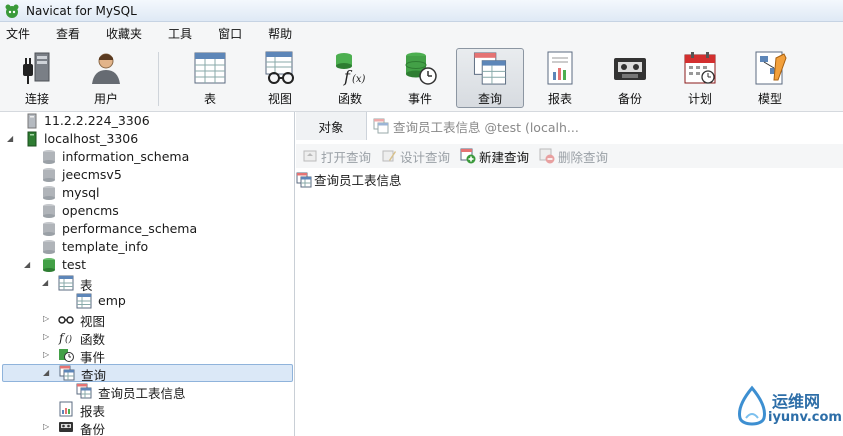 This screenshot has height=436, width=843. Describe the element at coordinates (147, 175) in the screenshot. I see `tree-db-jeecmsv5: jeecmsv5` at that location.